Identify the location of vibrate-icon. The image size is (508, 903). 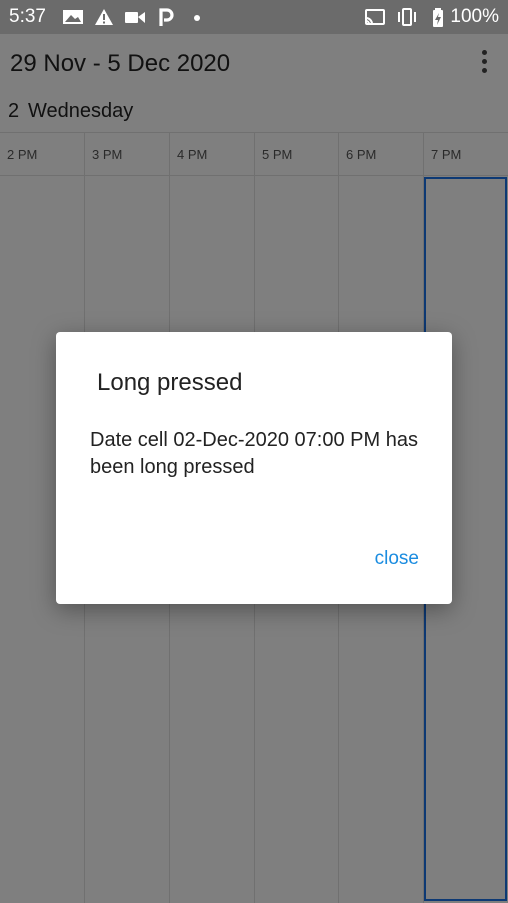
(407, 17).